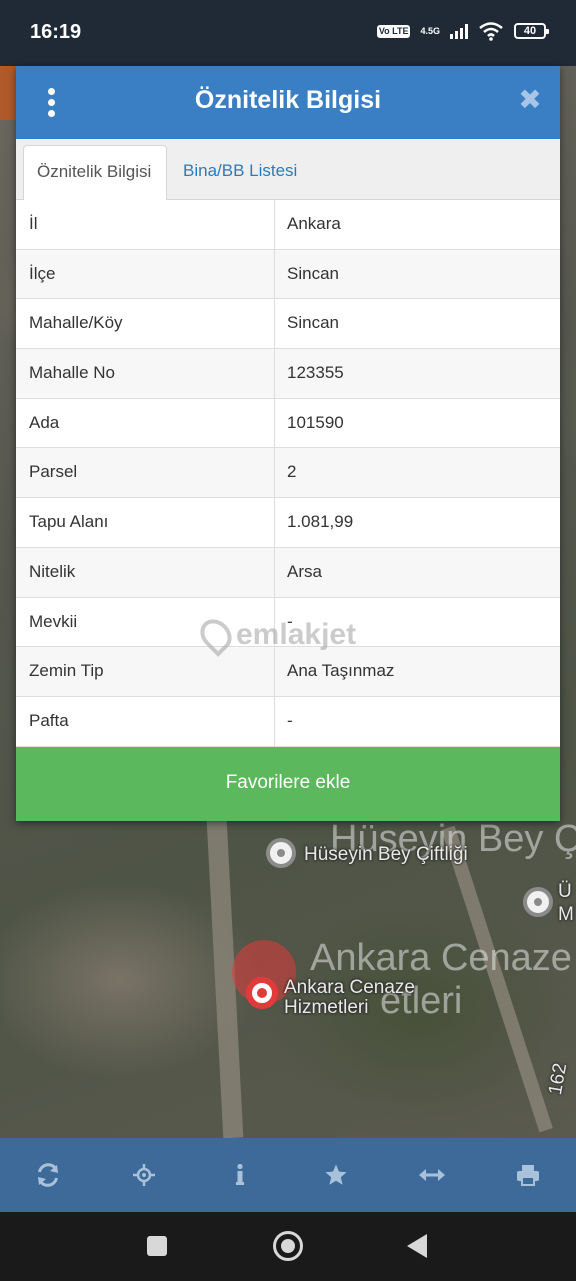 Image resolution: width=576 pixels, height=1281 pixels. What do you see at coordinates (144, 1175) in the screenshot?
I see `locate-icon` at bounding box center [144, 1175].